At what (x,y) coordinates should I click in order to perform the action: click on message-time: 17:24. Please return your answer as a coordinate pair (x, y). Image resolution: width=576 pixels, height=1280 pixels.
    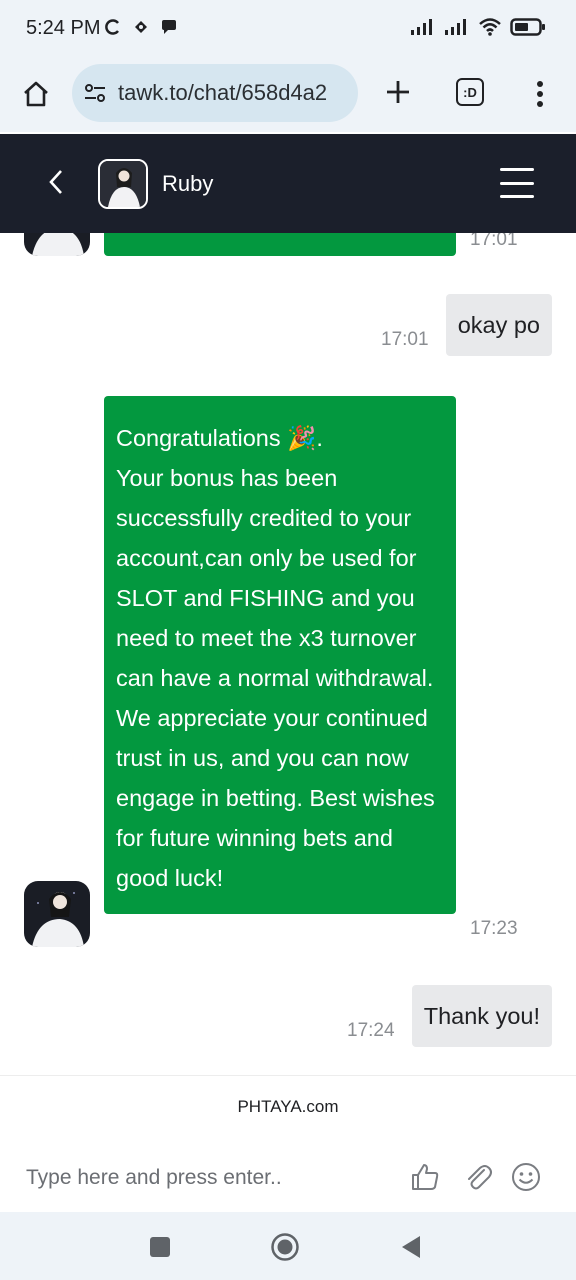
    Looking at the image, I should click on (371, 1030).